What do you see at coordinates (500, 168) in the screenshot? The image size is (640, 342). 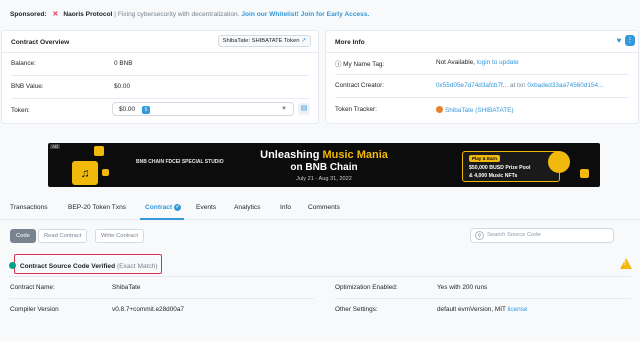 I see `promo-line-1: $50,000 BUSD Prize Pool` at bounding box center [500, 168].